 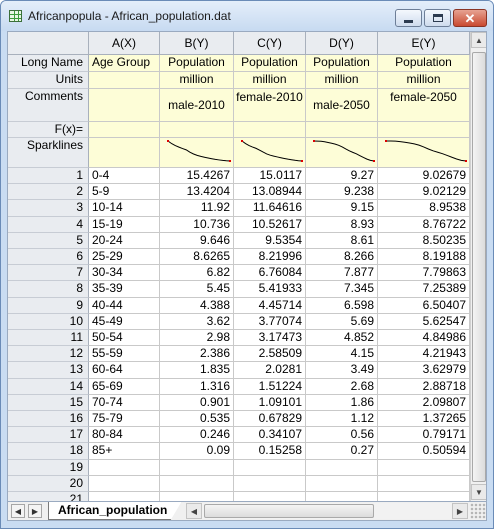 I want to click on row-label-comments: Comments, so click(x=48, y=105).